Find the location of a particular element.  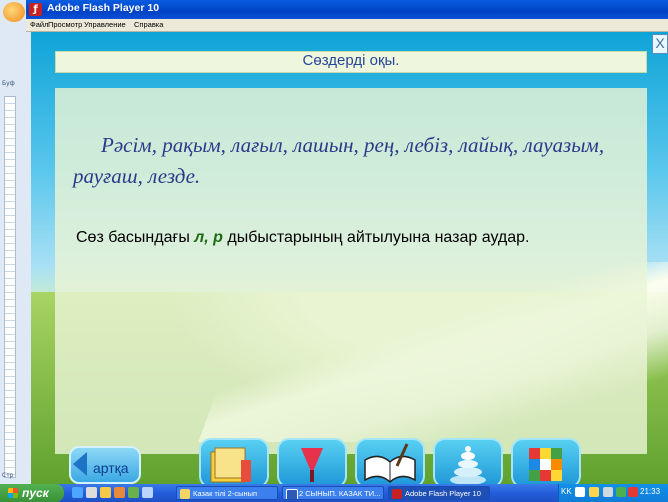

folder-icon is located at coordinates (185, 494).